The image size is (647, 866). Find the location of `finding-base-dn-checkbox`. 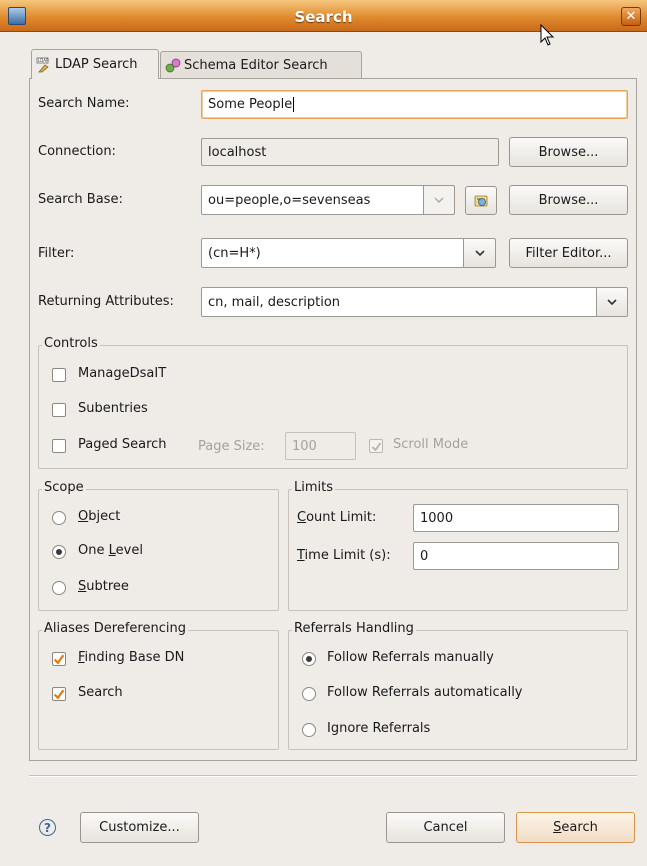

finding-base-dn-checkbox is located at coordinates (59, 659).